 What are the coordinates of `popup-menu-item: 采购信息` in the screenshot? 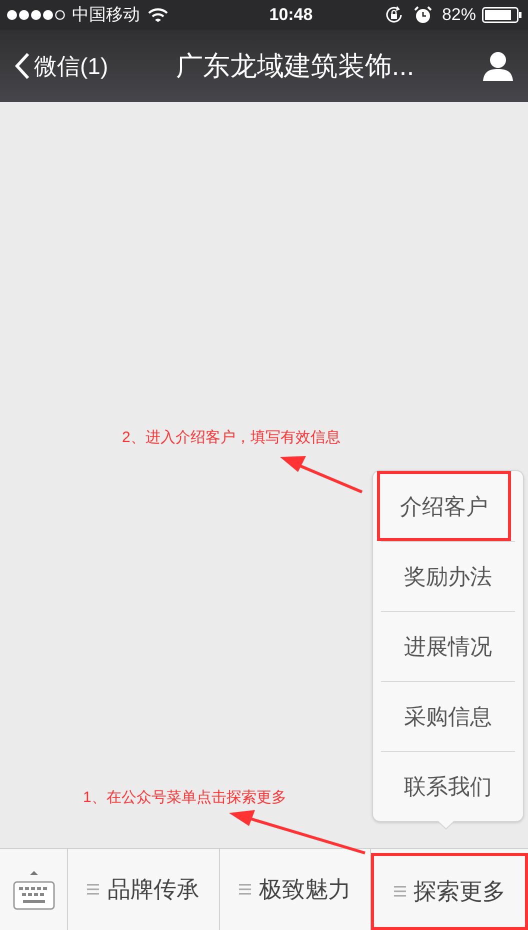 It's located at (448, 716).